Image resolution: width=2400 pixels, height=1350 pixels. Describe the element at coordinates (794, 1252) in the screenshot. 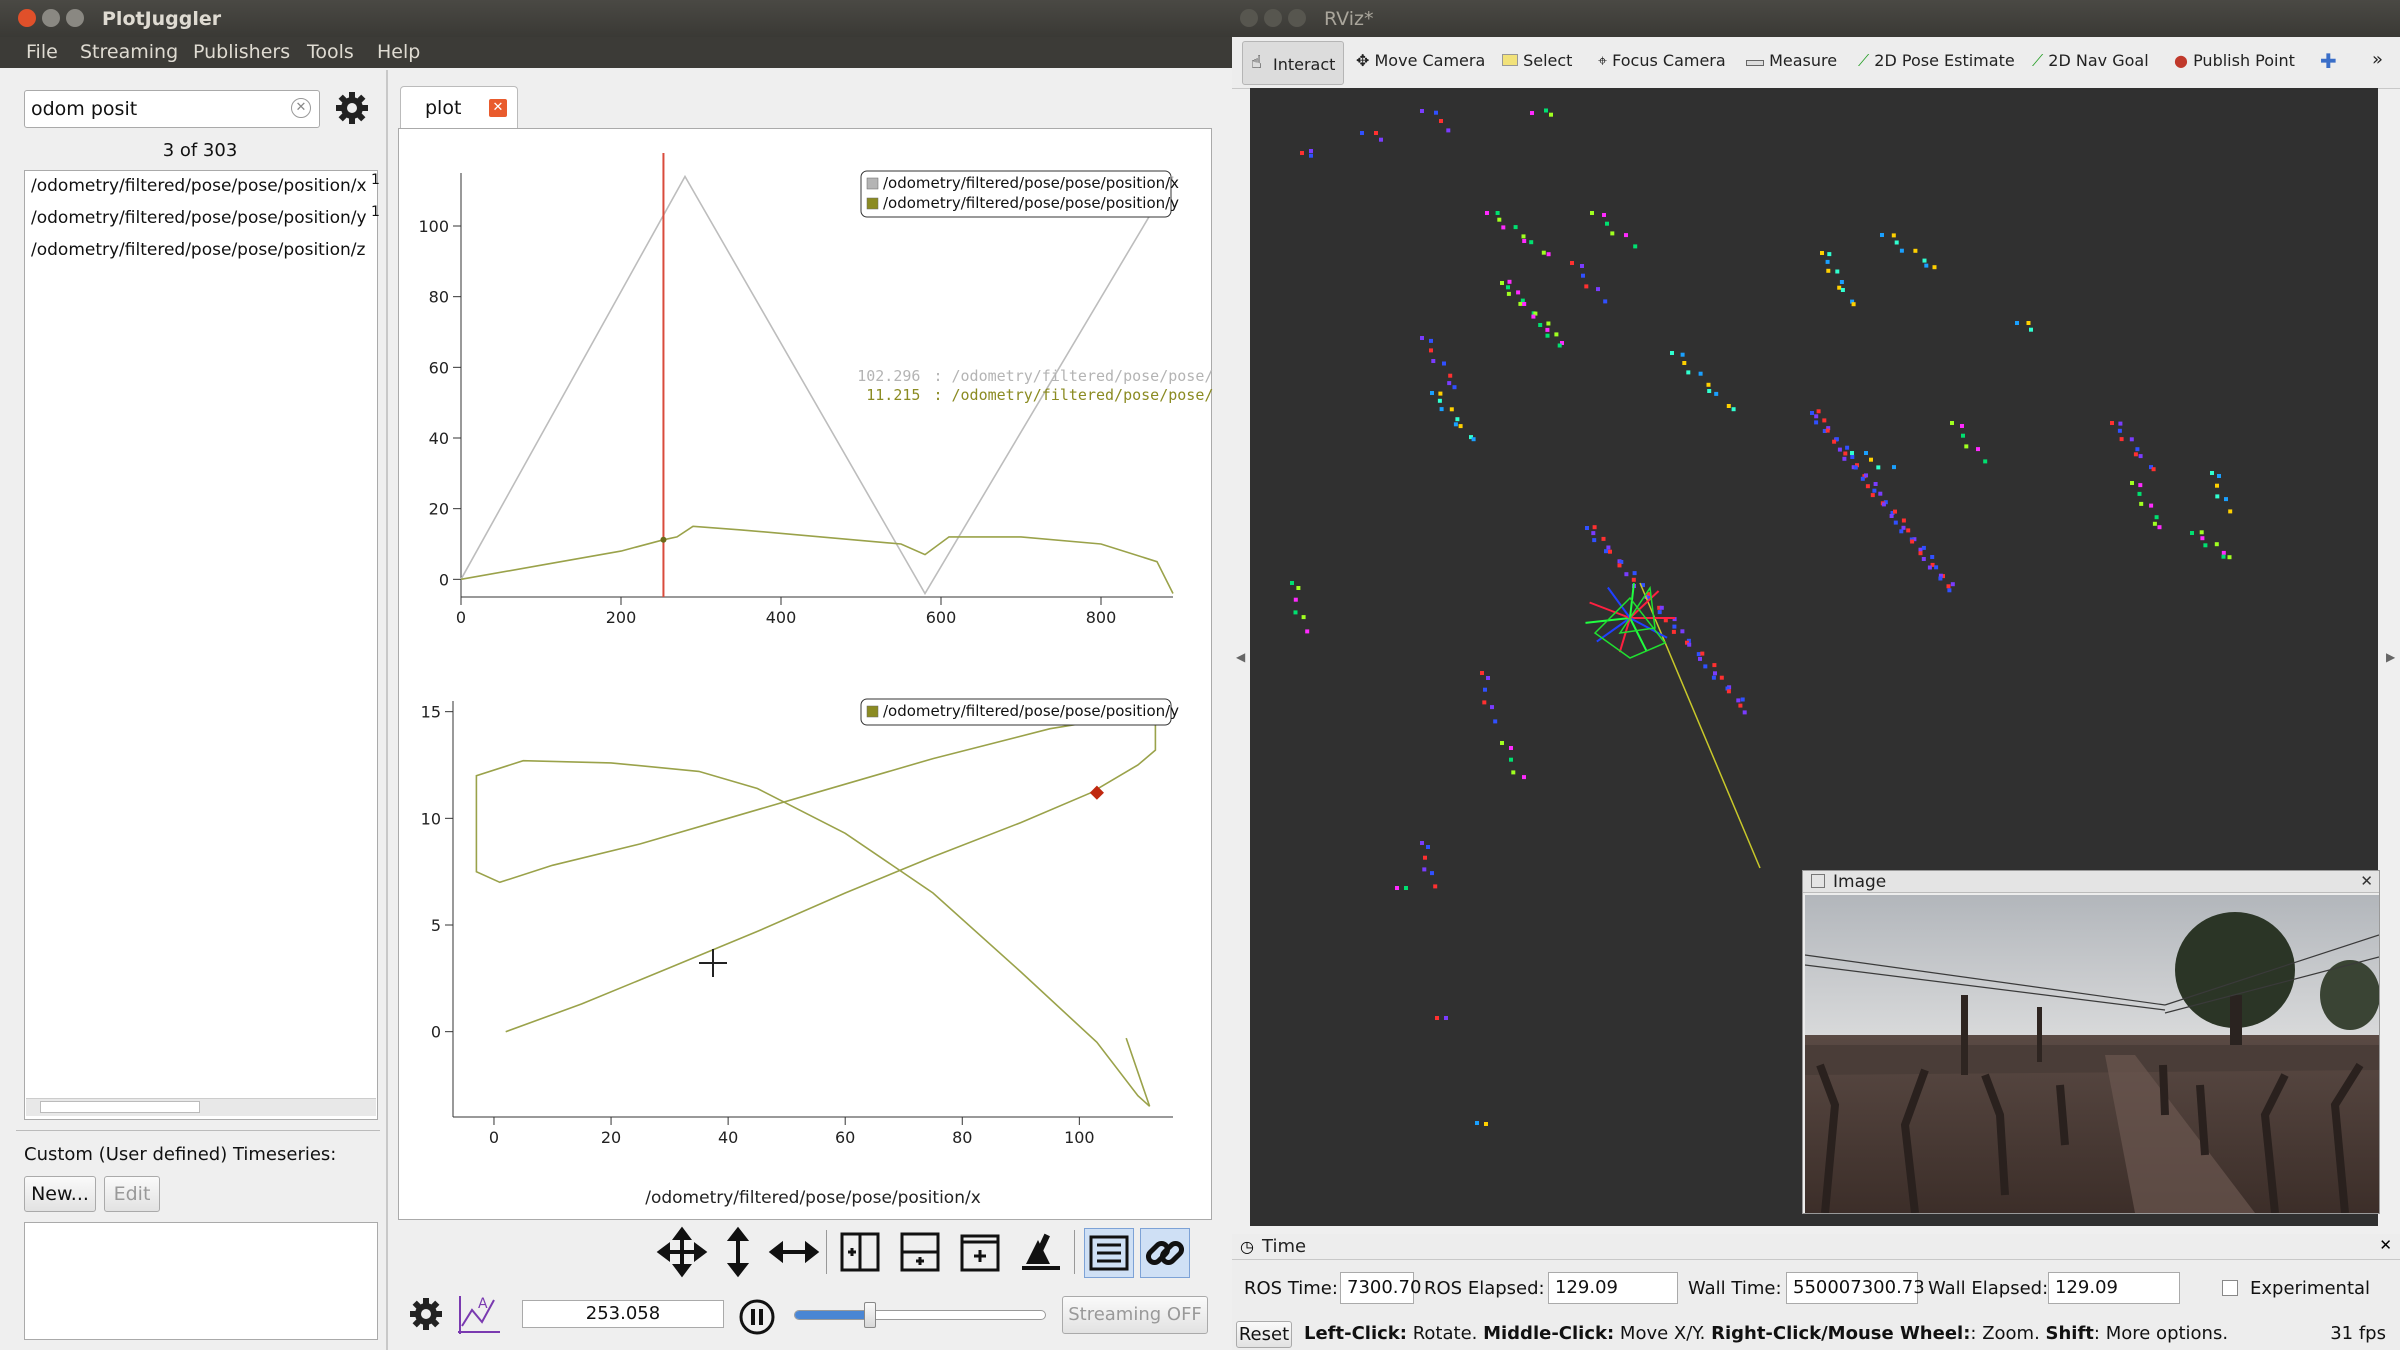

I see `zoom-horizontal-icon` at that location.